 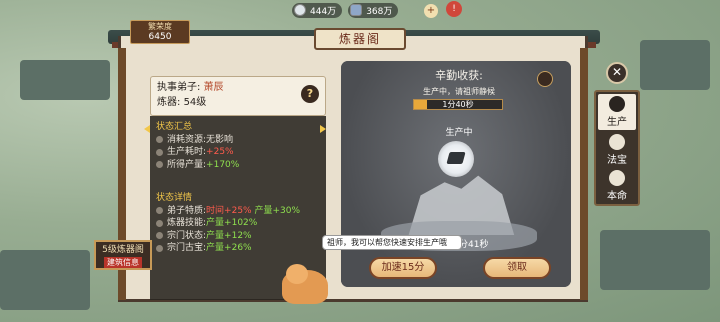 I want to click on detail-key: 宗门古宝:, so click(x=187, y=248).